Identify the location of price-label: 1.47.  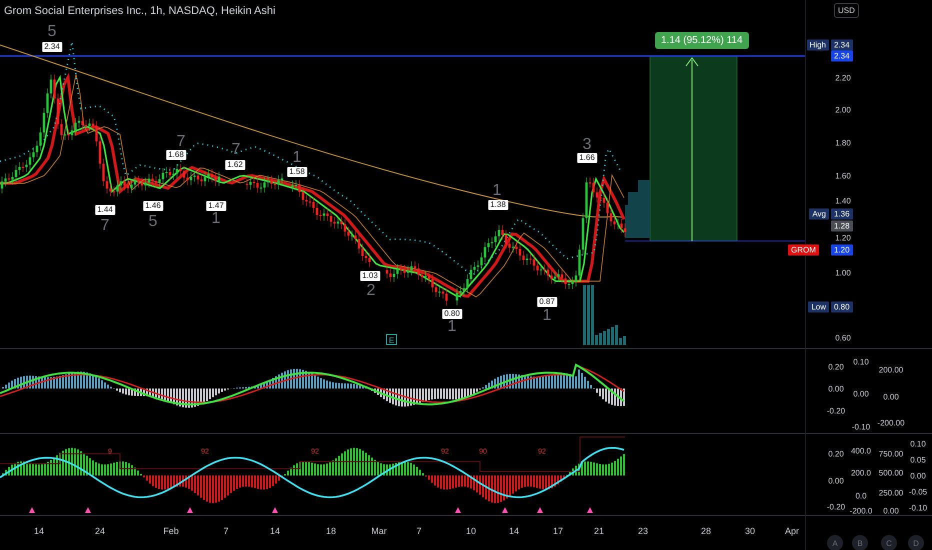
(216, 206).